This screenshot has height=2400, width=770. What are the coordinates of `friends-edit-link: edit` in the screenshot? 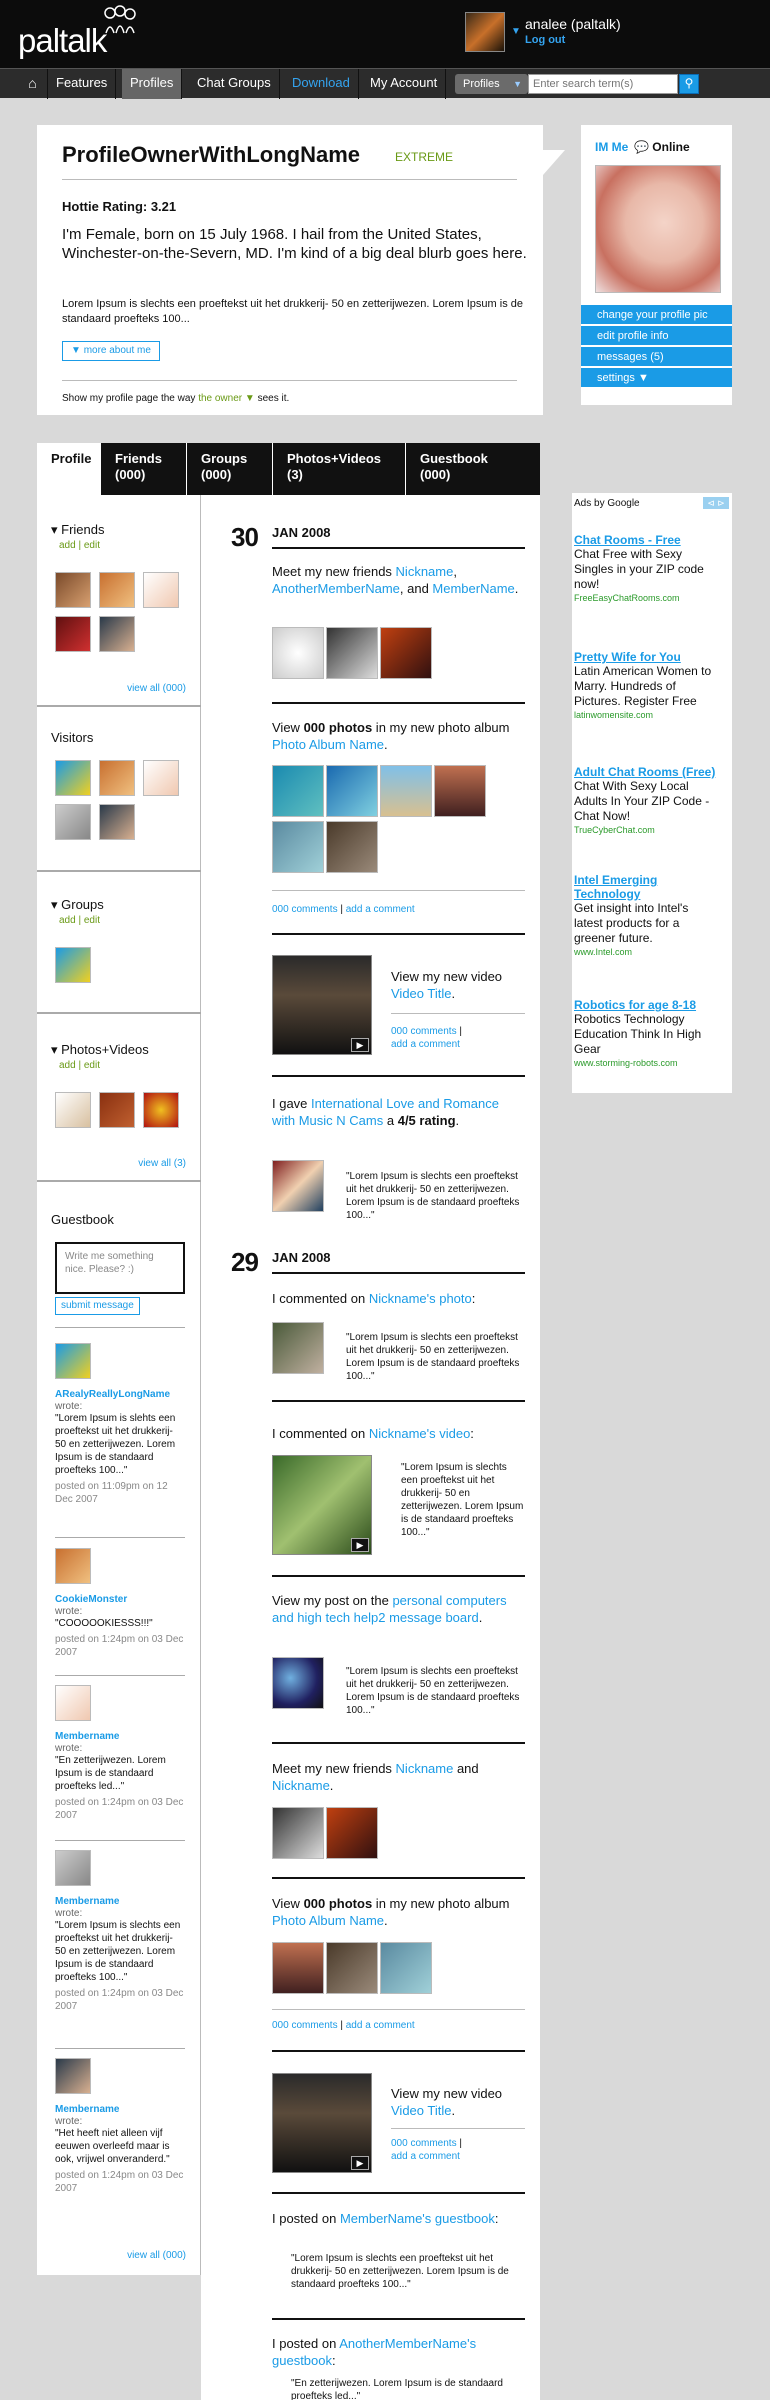 It's located at (92, 545).